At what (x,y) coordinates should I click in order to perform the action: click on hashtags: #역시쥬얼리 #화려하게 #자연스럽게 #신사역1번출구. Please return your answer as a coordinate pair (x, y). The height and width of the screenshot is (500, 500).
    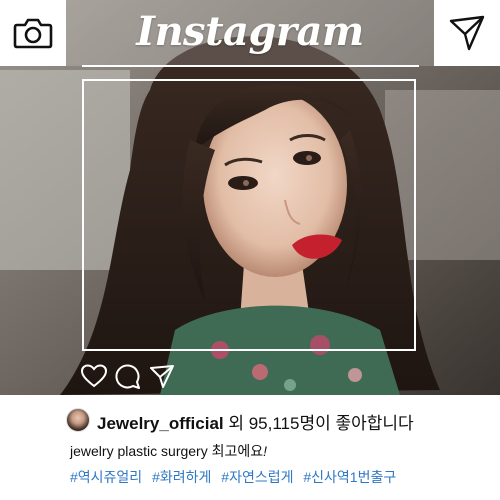
    Looking at the image, I should click on (235, 477).